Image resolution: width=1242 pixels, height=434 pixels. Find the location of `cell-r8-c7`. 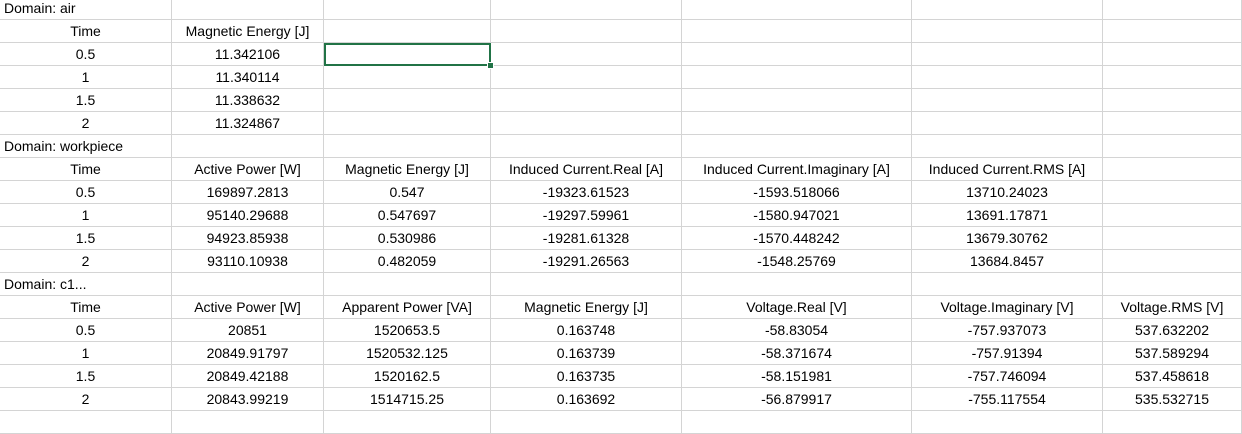

cell-r8-c7 is located at coordinates (1172, 169).